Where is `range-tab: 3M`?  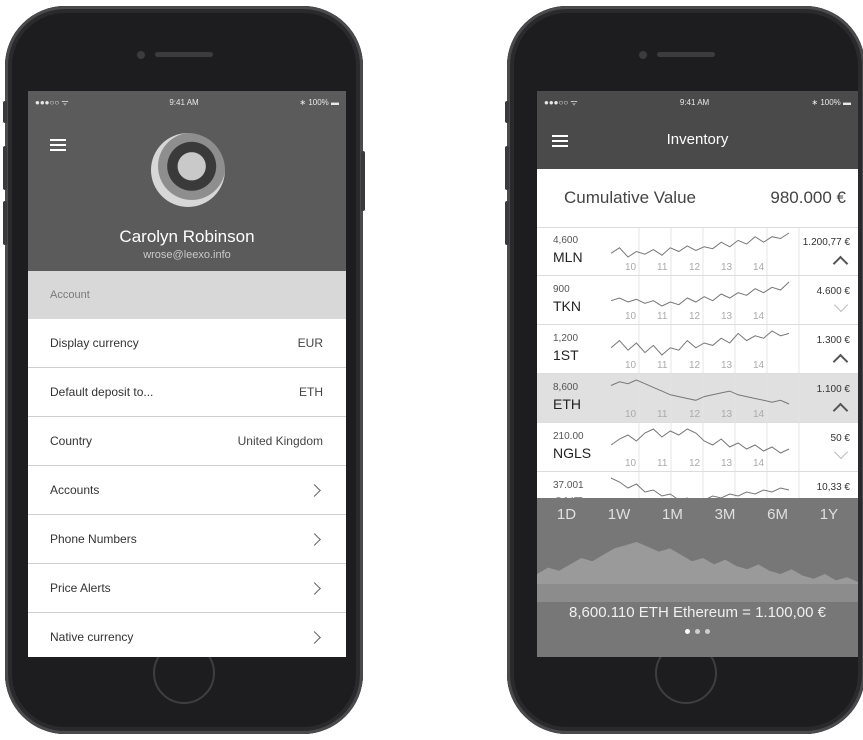
range-tab: 3M is located at coordinates (725, 514).